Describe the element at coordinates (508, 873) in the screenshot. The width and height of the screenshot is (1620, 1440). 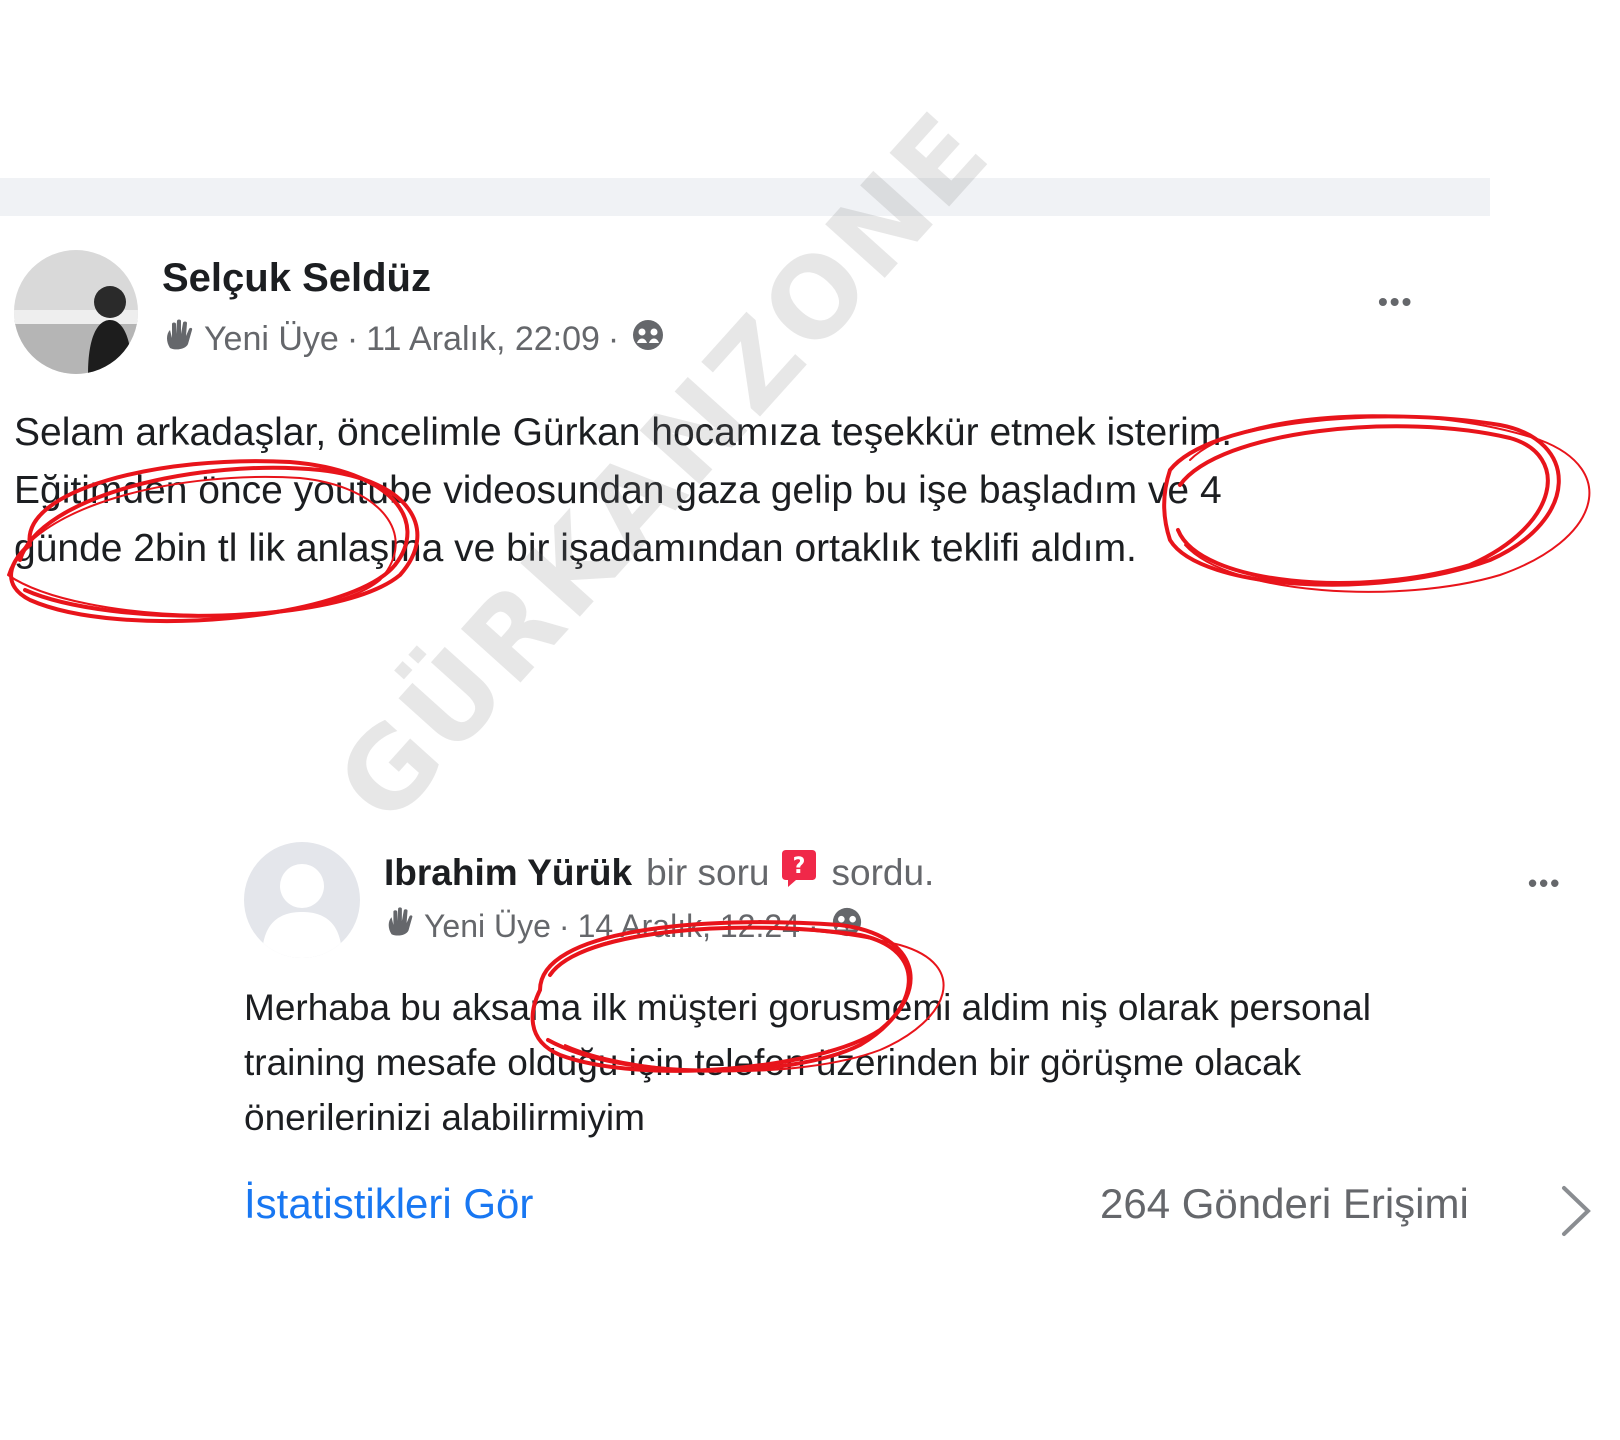
I see `author-name: Ibrahim Yürük` at that location.